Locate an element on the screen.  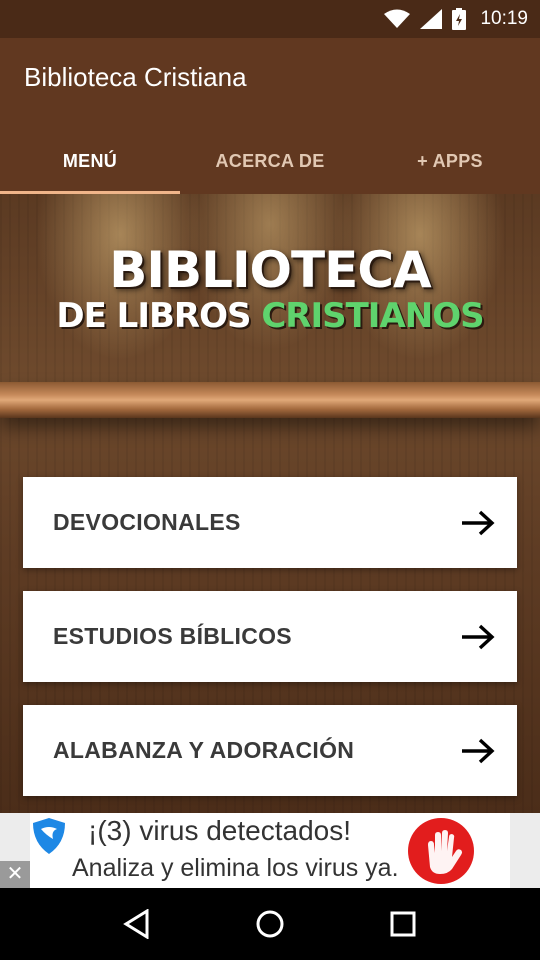
menu-item-label: DEVOCIONALES is located at coordinates (147, 522).